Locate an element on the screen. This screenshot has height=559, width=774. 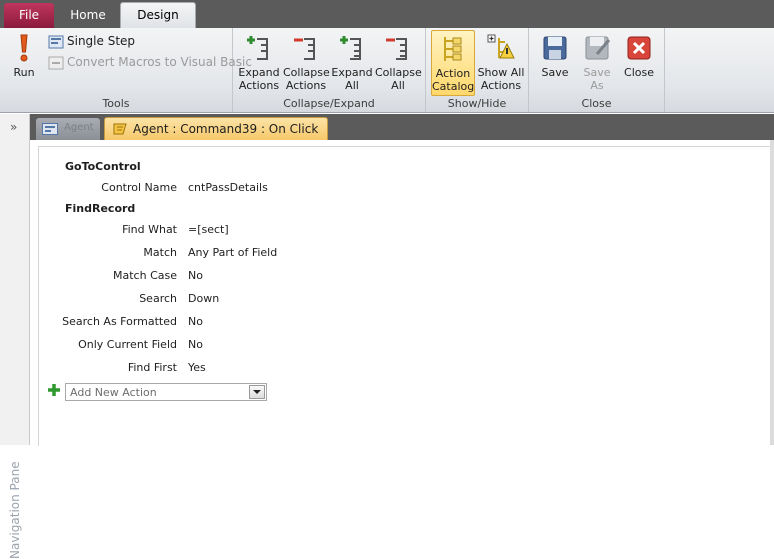
collapse-actions-label-2: Actions is located at coordinates (306, 85).